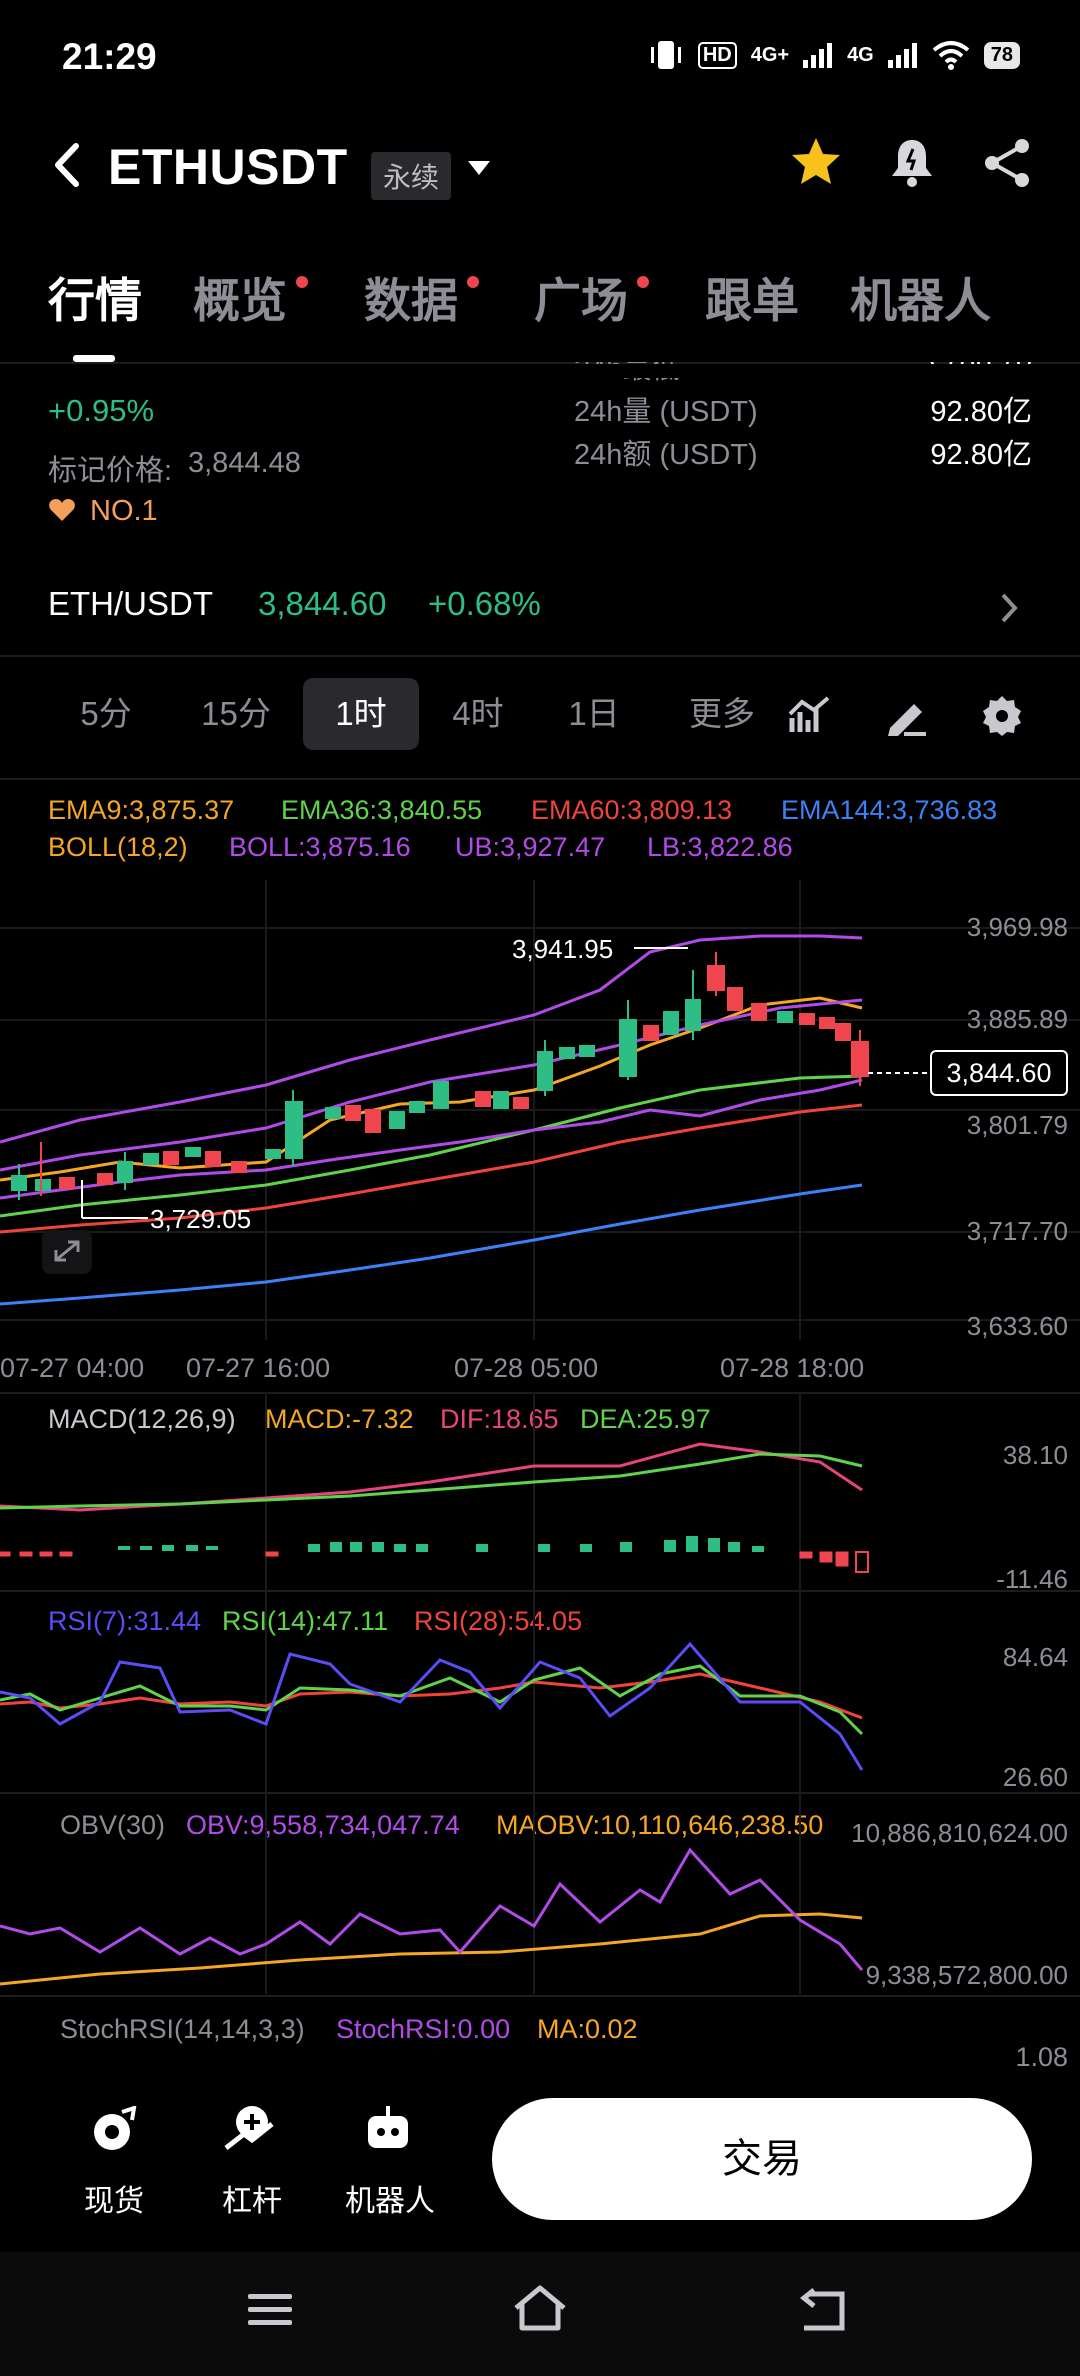  Describe the element at coordinates (72, 1368) in the screenshot. I see `x-tick: 07-27 04:00` at that location.